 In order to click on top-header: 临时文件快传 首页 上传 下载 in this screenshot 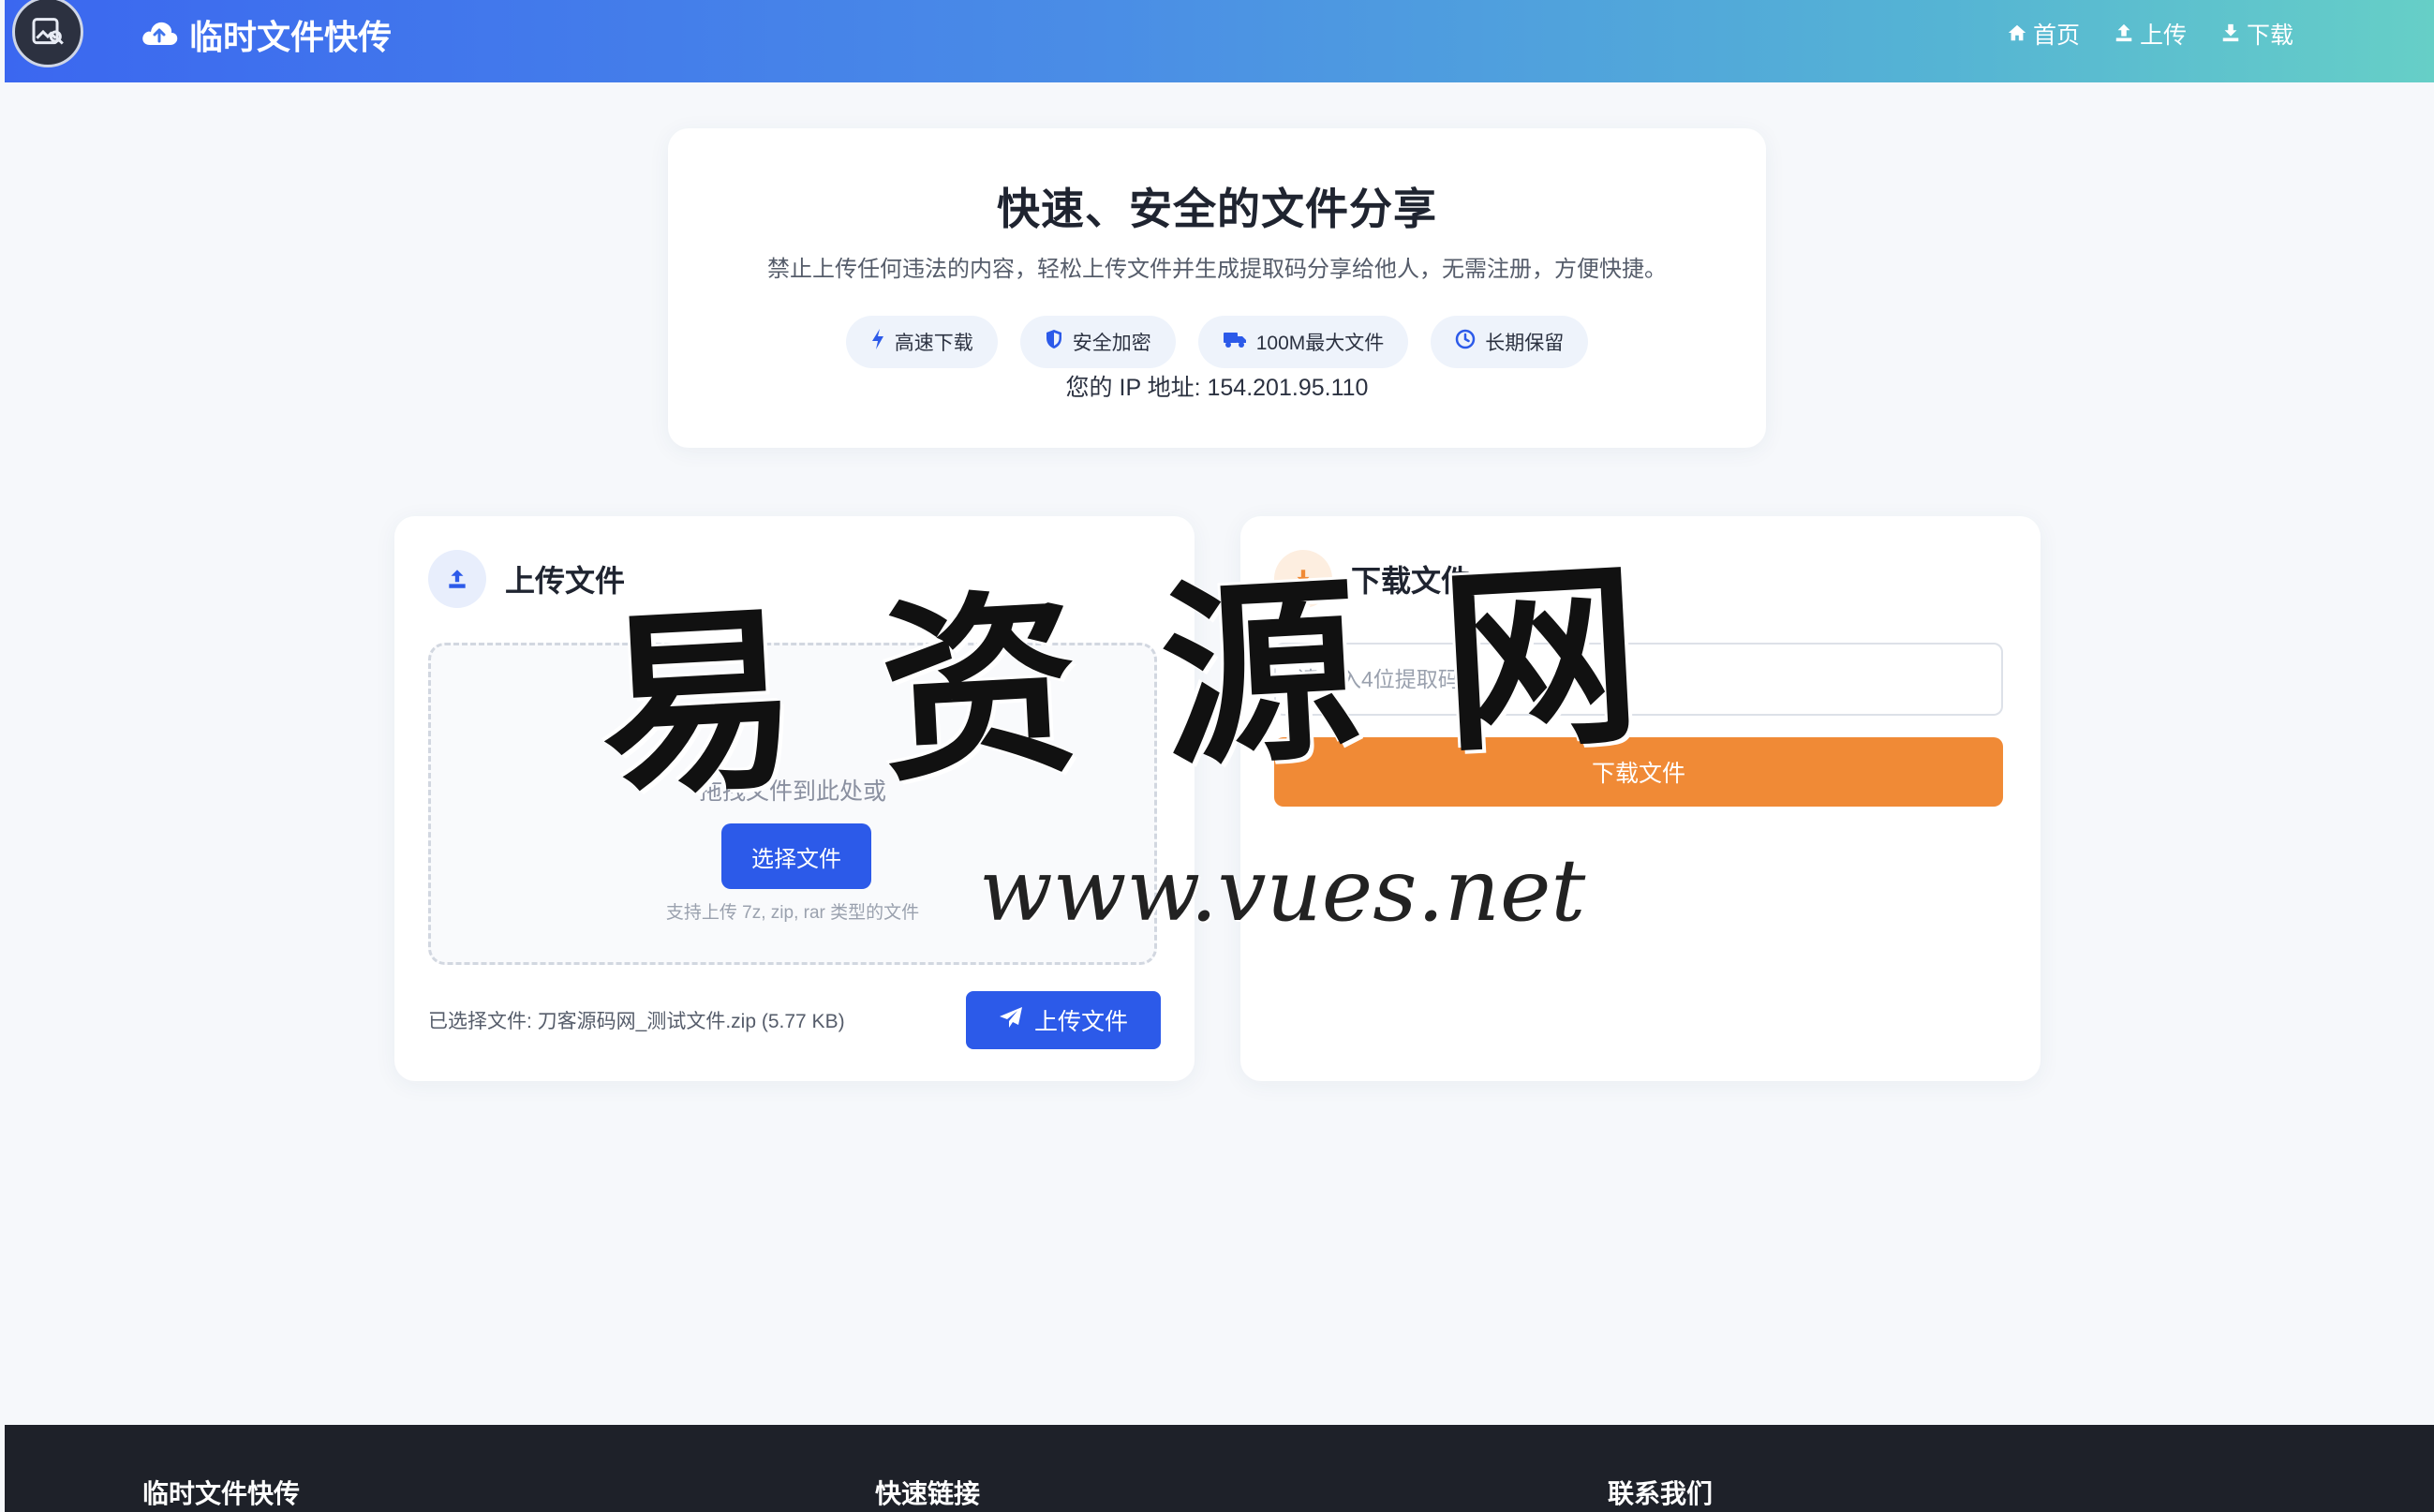, I will do `click(1219, 41)`.